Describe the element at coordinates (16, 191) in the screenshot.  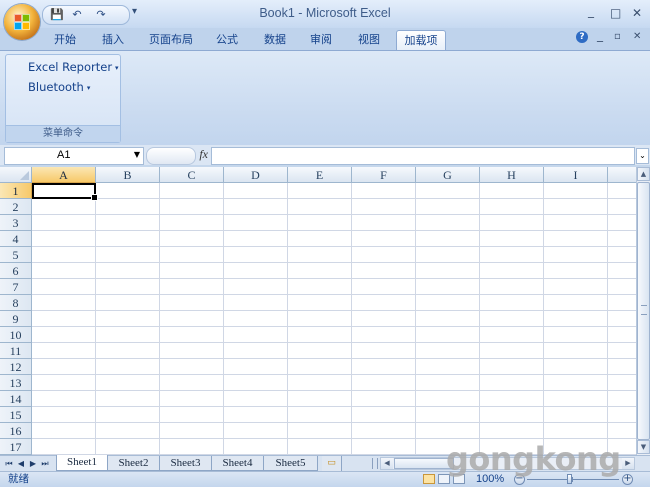
I see `row-header: 1` at that location.